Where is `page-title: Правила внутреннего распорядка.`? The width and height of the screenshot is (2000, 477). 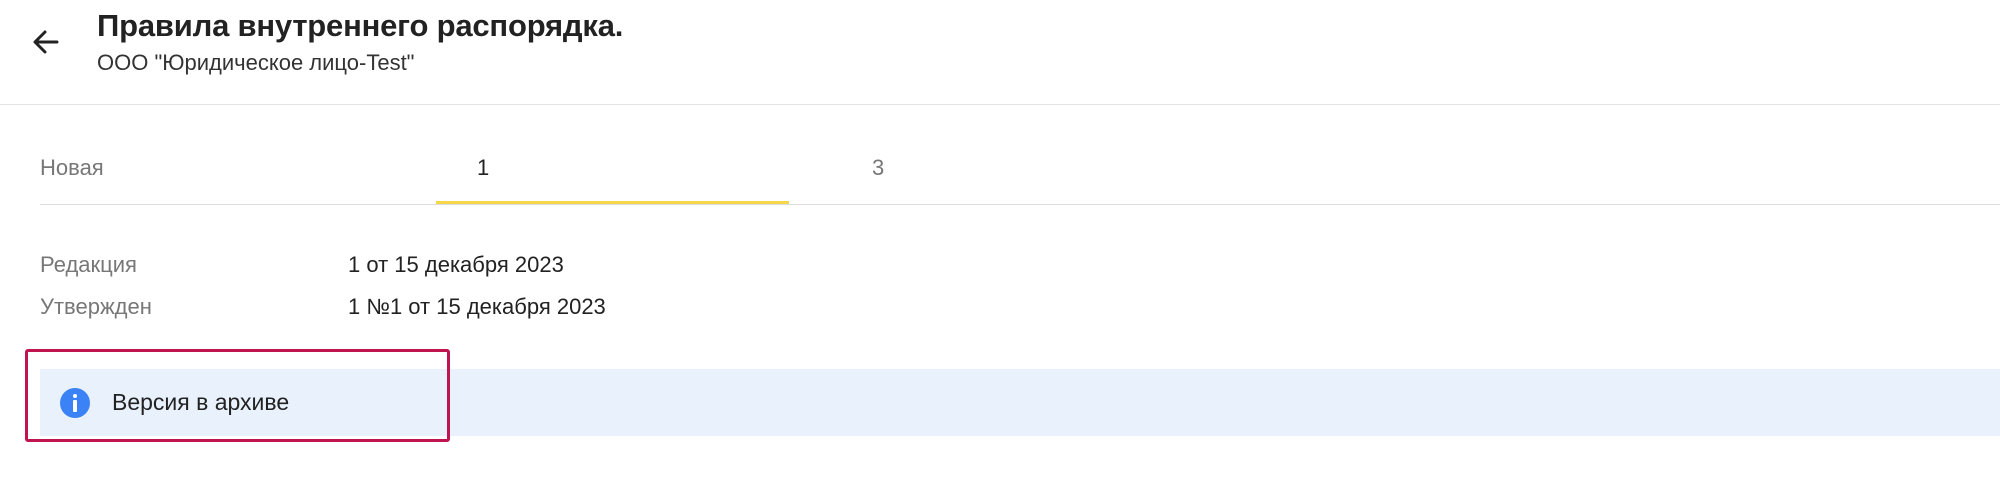 page-title: Правила внутреннего распорядка. is located at coordinates (360, 25).